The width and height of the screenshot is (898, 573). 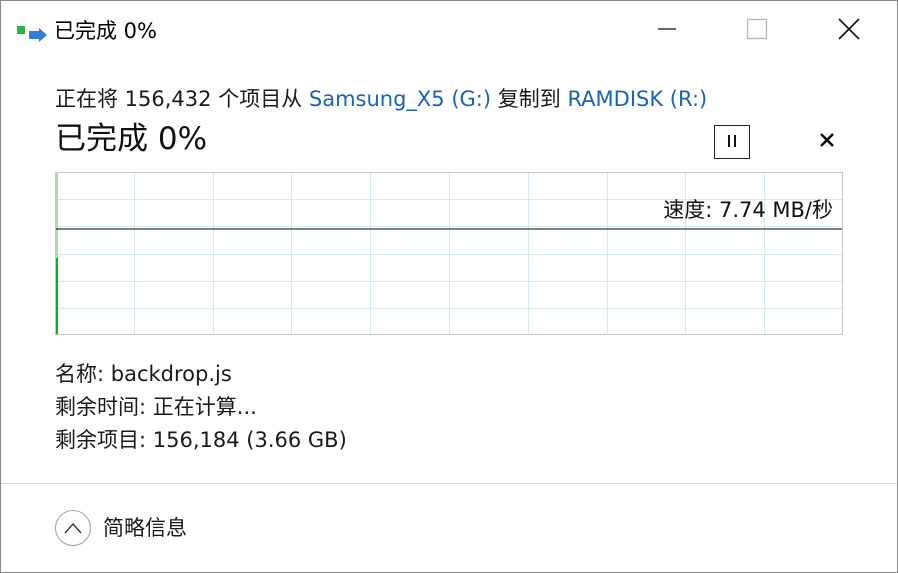 What do you see at coordinates (104, 407) in the screenshot?
I see `time-remaining-label: 剩余时间:` at bounding box center [104, 407].